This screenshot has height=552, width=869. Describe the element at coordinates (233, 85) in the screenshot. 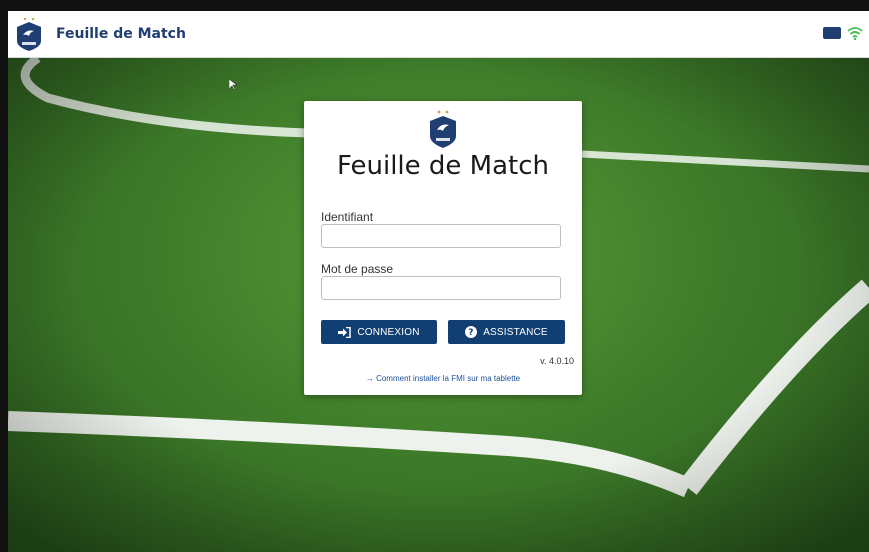

I see `mouse-cursor-icon` at that location.